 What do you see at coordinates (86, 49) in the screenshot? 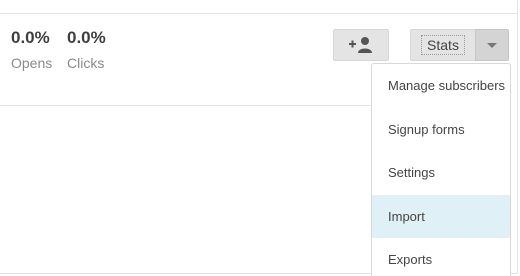
I see `clicks-stat: 0.0% Clicks` at bounding box center [86, 49].